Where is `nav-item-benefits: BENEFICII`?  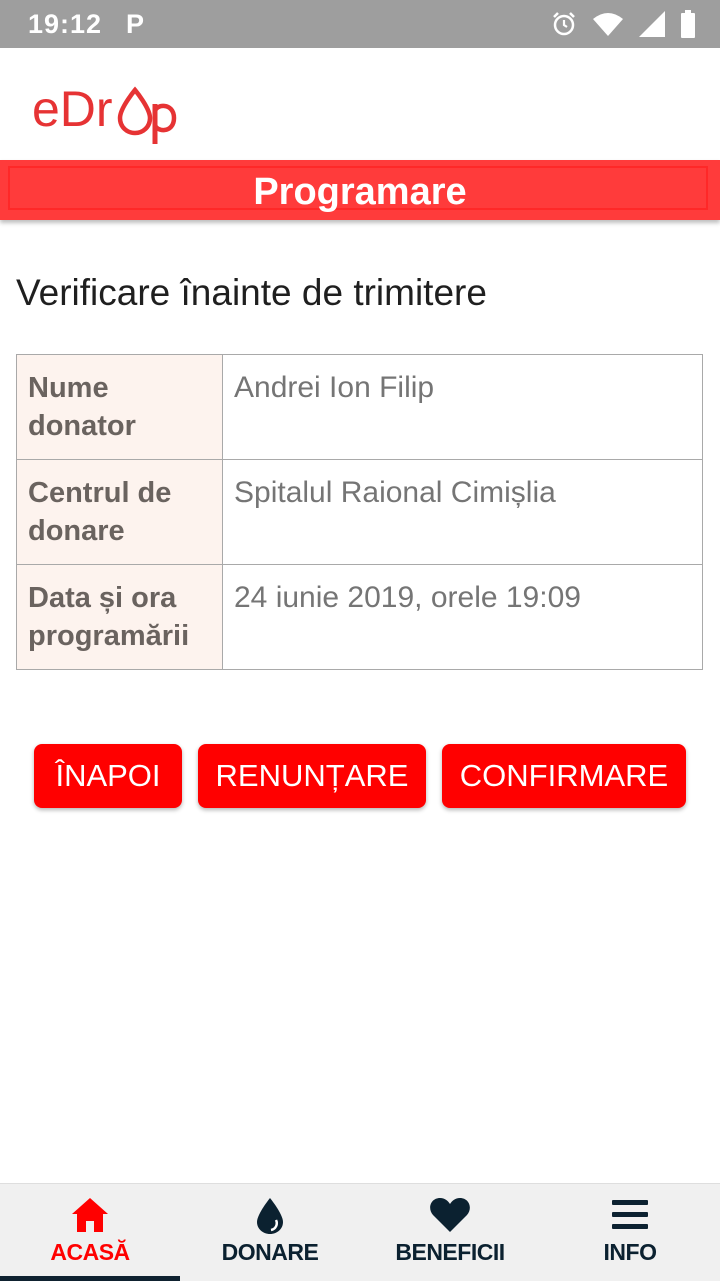
nav-item-benefits: BENEFICII is located at coordinates (450, 1232).